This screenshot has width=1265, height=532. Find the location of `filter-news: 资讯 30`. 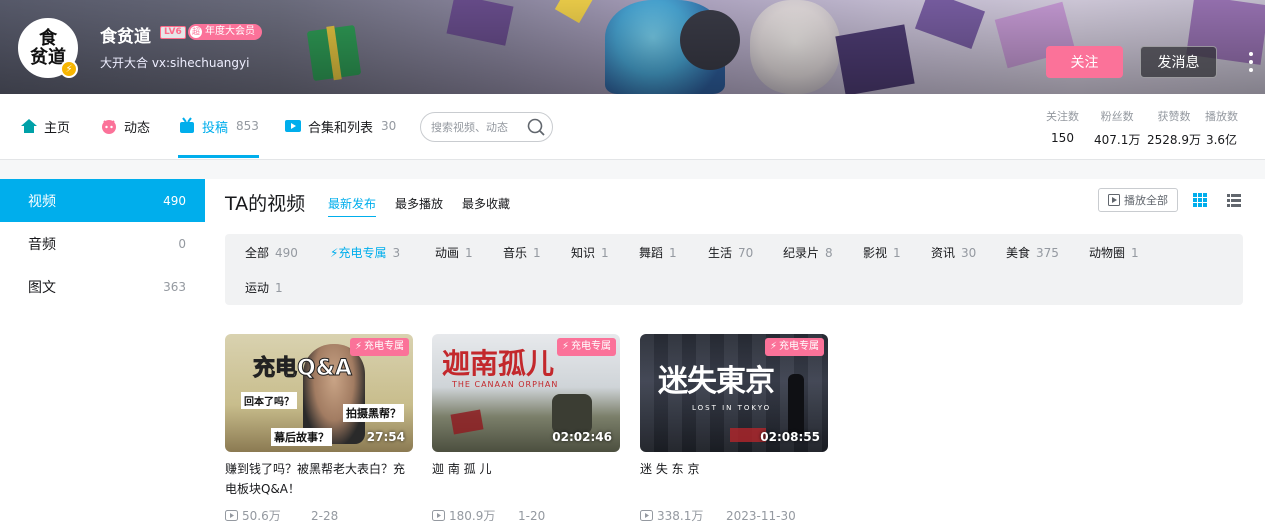

filter-news: 资讯 30 is located at coordinates (953, 252).